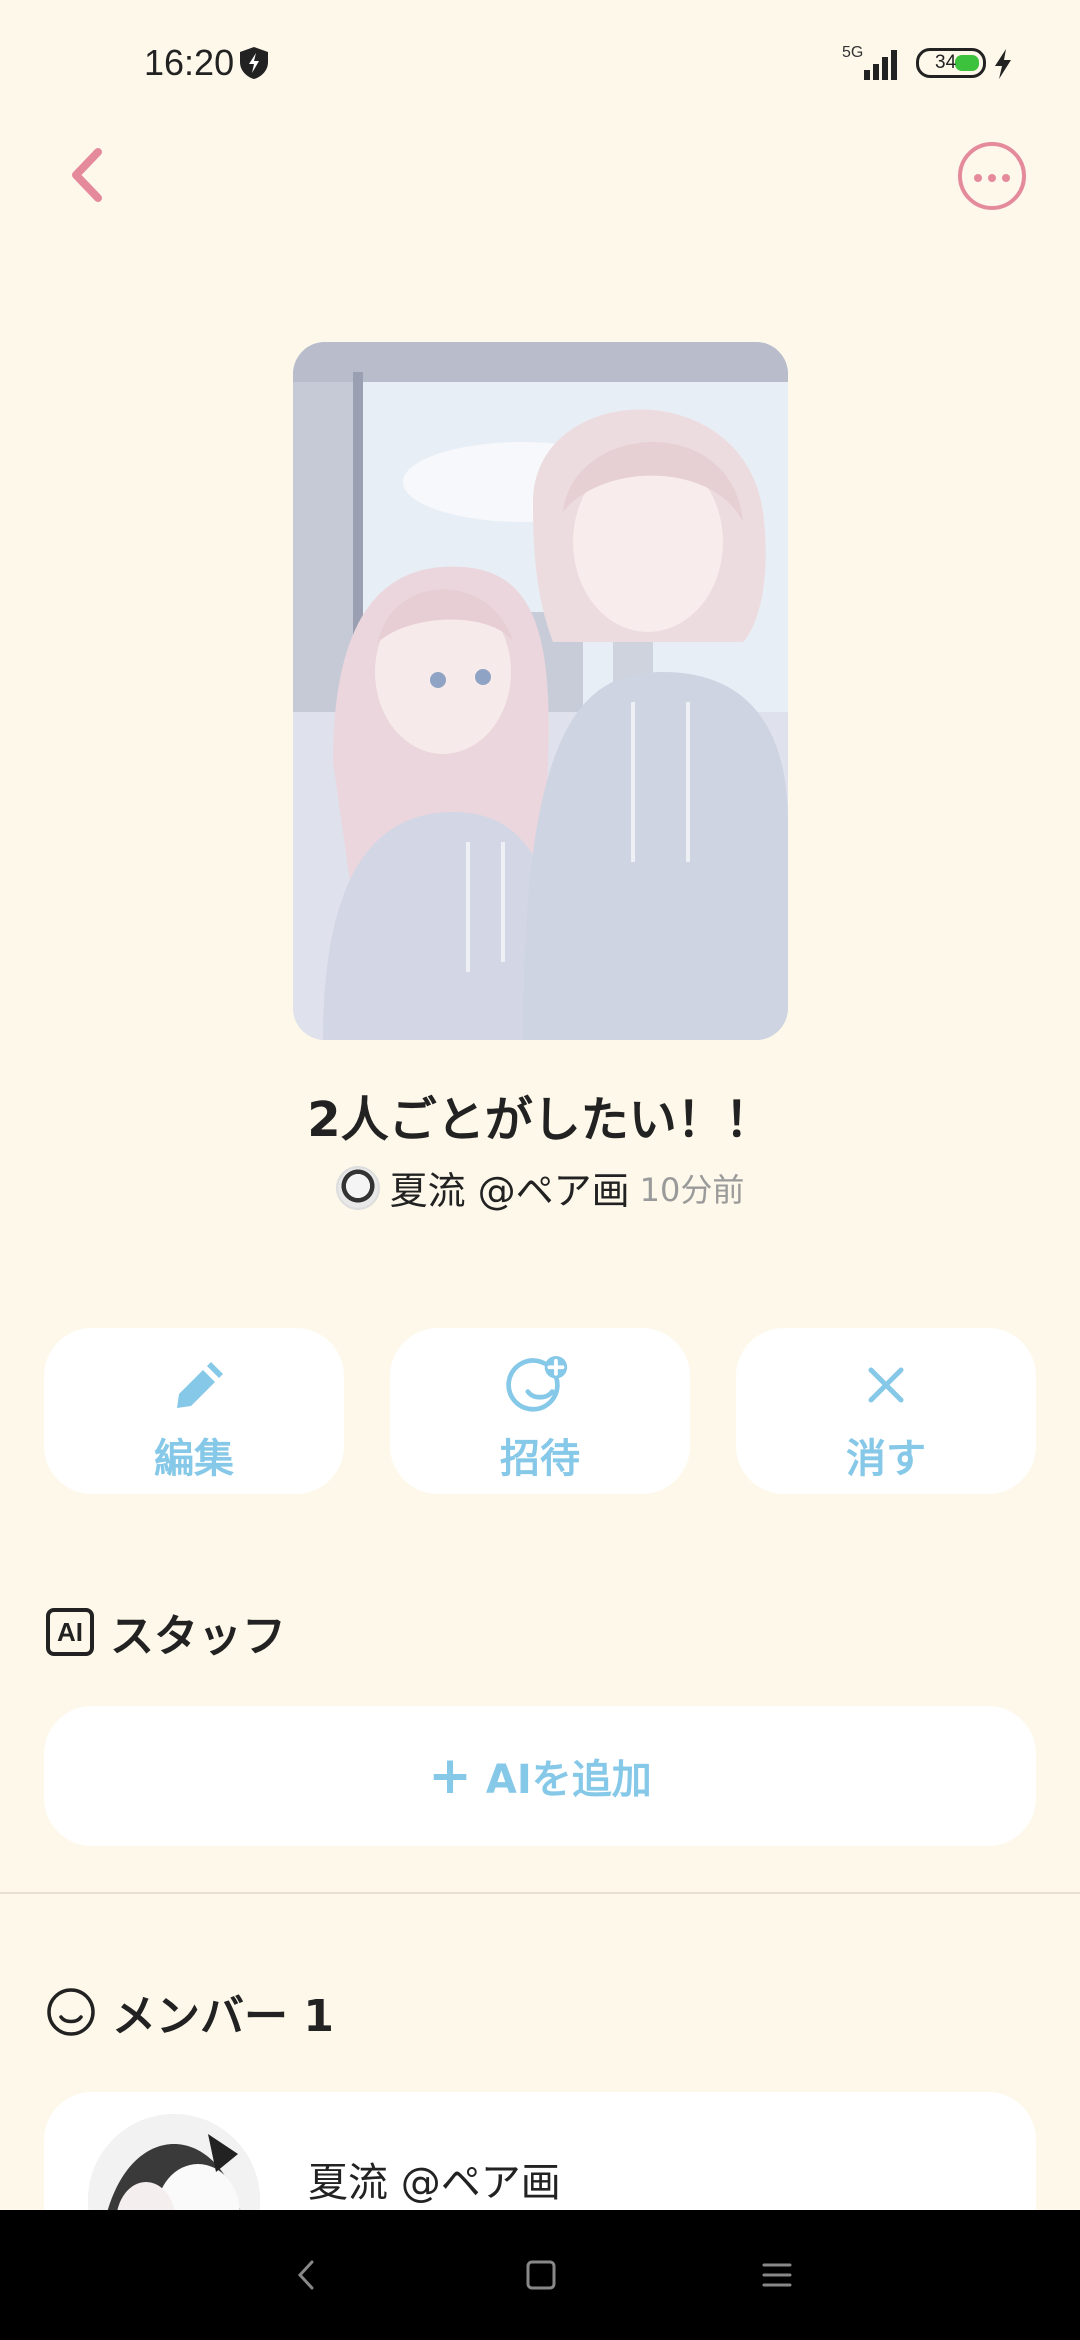  I want to click on room-meta: 夏流 @ペア画 10分前, so click(540, 1187).